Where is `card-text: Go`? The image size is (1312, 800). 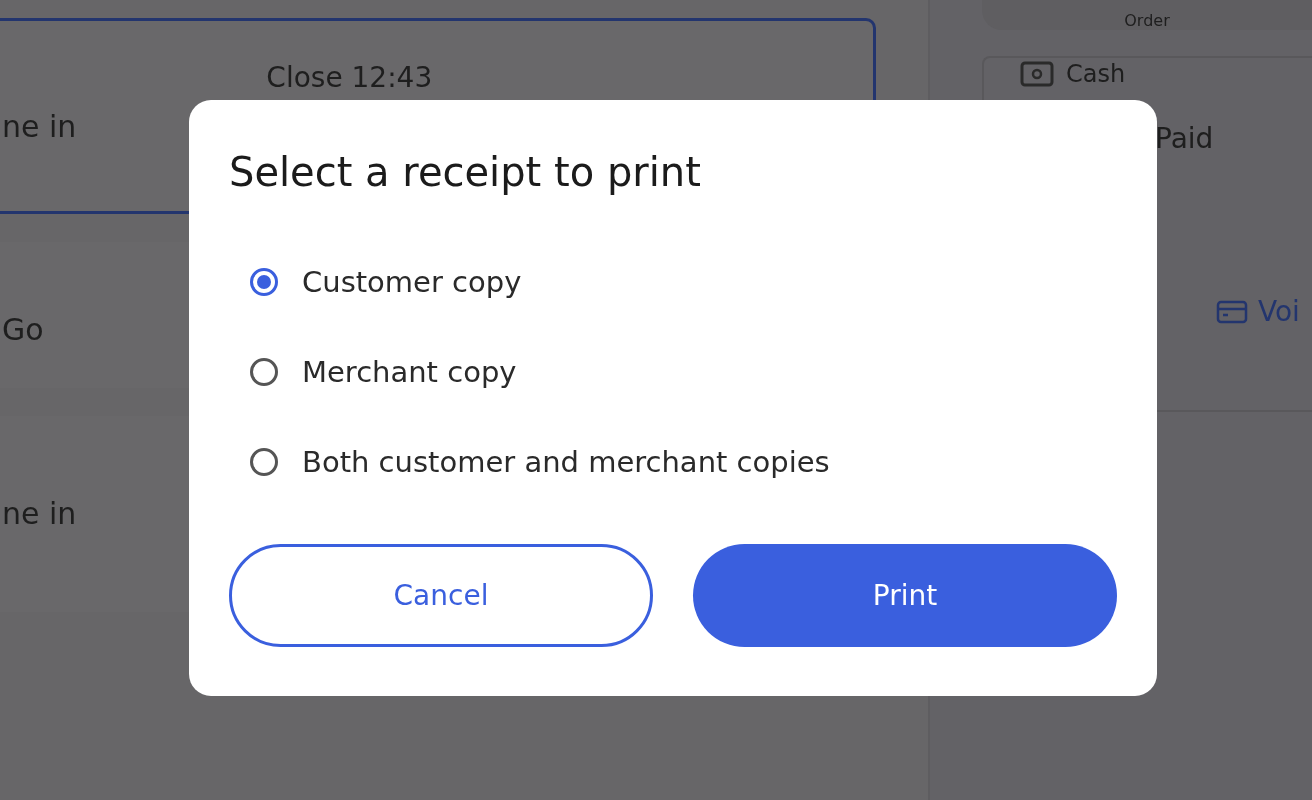 card-text: Go is located at coordinates (23, 329).